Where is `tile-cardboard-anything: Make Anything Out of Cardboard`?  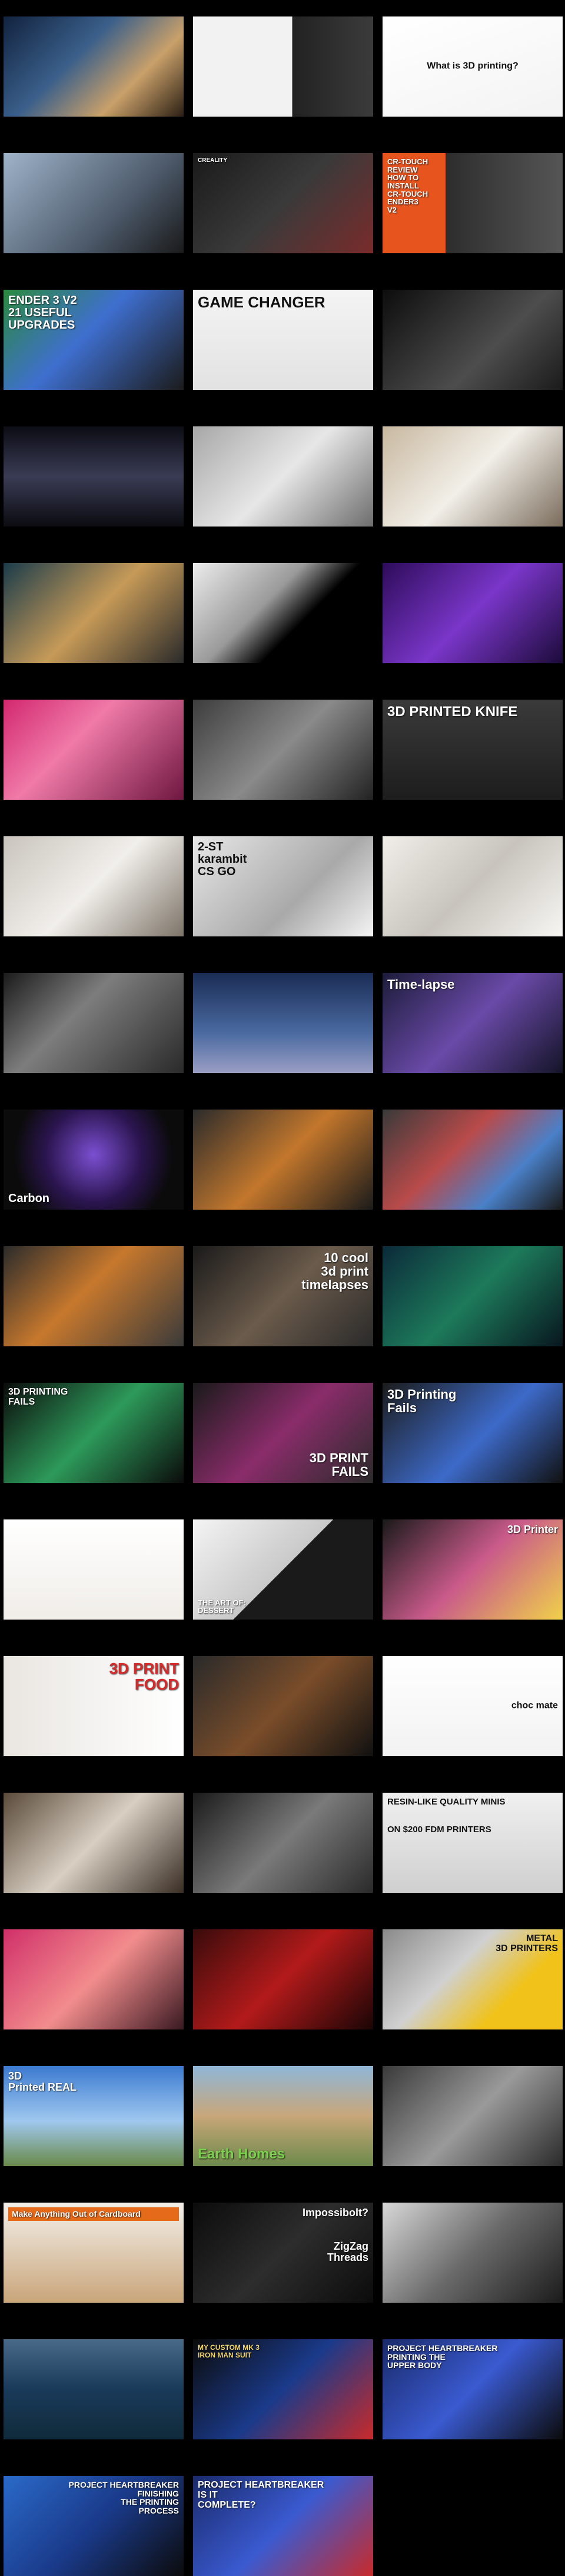 tile-cardboard-anything: Make Anything Out of Cardboard is located at coordinates (94, 2253).